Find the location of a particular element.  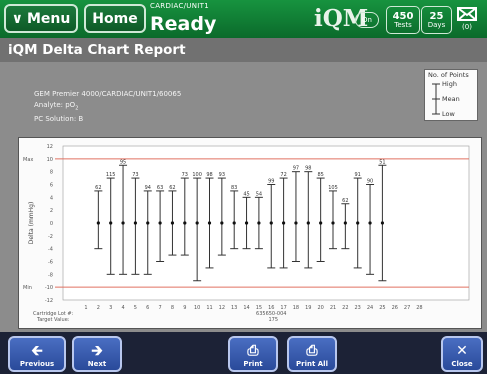

next-label: Next is located at coordinates (97, 364).